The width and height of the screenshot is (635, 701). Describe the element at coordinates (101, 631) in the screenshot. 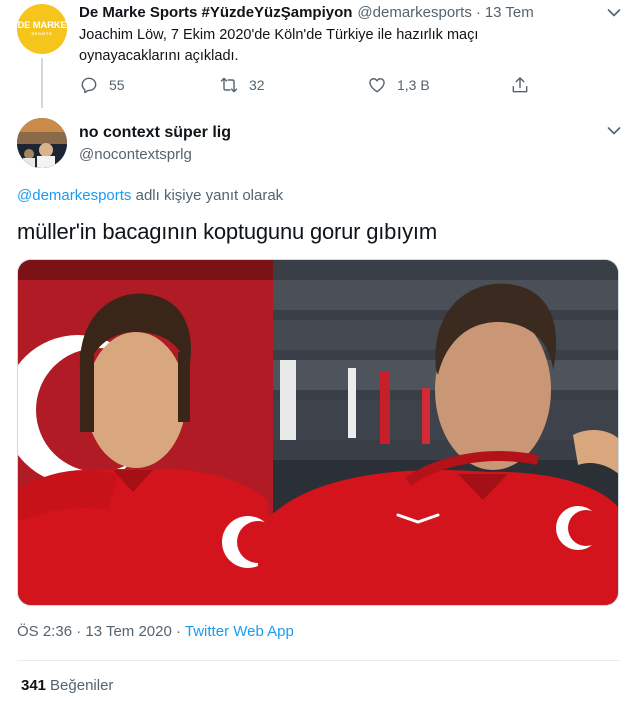

I see `tweet-timestamp: ÖS 2:36 · 13 Tem 2020 ·` at that location.